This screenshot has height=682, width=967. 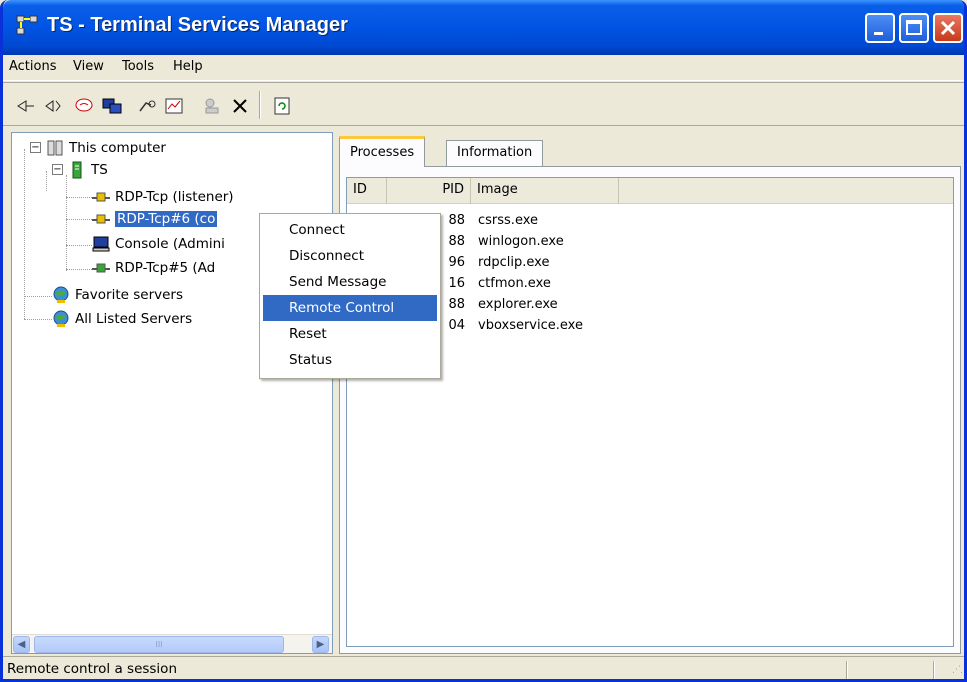 What do you see at coordinates (212, 106) in the screenshot?
I see `logoff-icon` at bounding box center [212, 106].